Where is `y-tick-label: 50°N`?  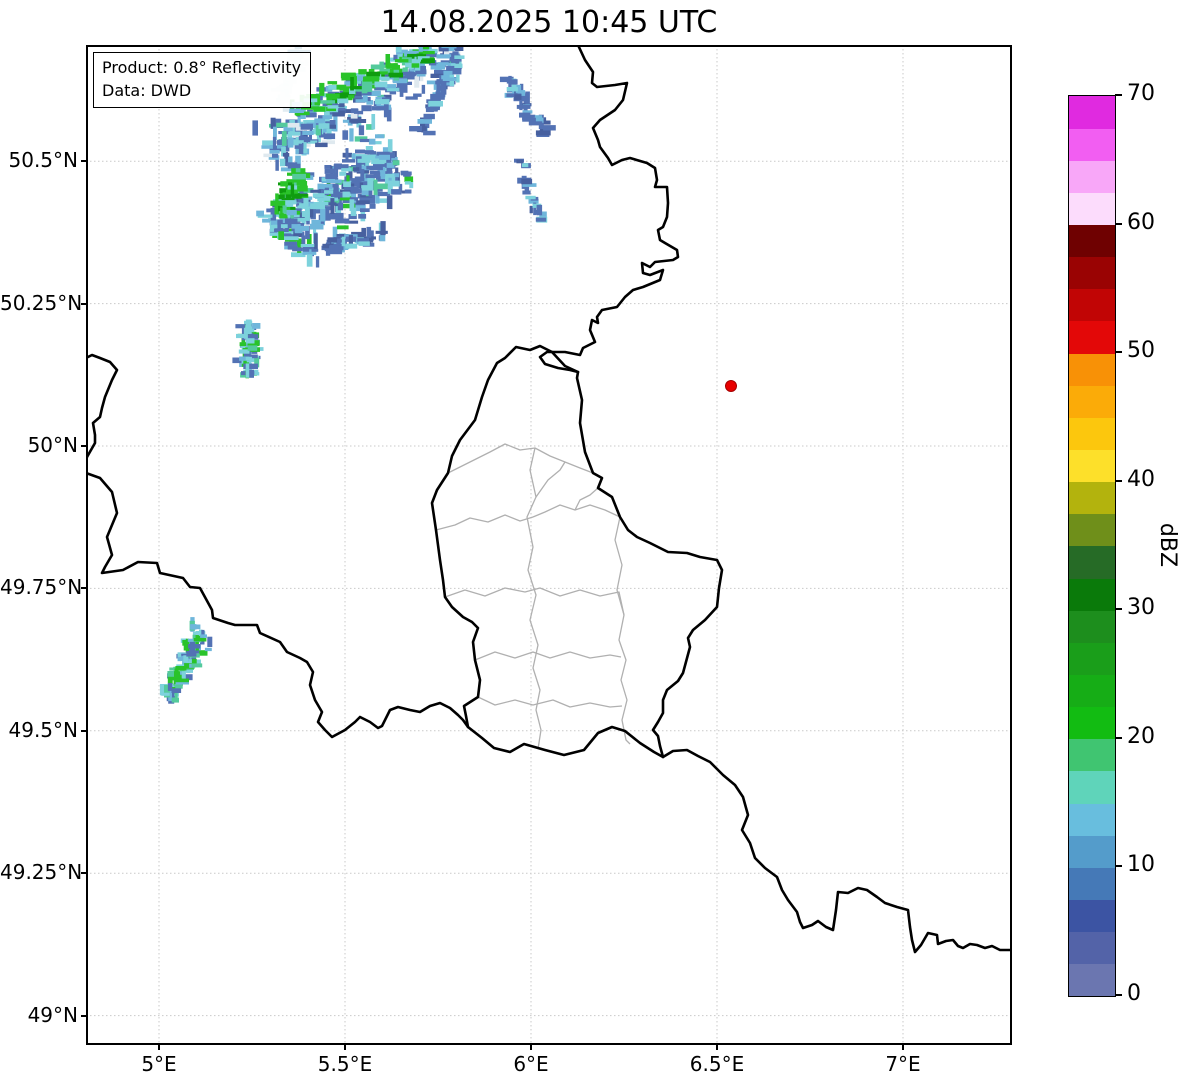 y-tick-label: 50°N is located at coordinates (52, 445).